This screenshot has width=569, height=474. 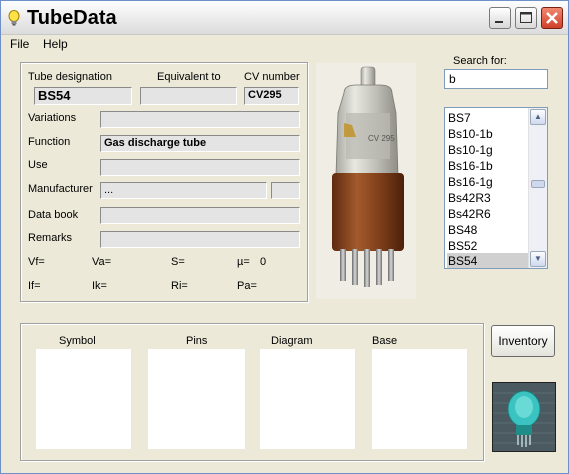 What do you see at coordinates (489, 118) in the screenshot?
I see `list-item: BS7` at bounding box center [489, 118].